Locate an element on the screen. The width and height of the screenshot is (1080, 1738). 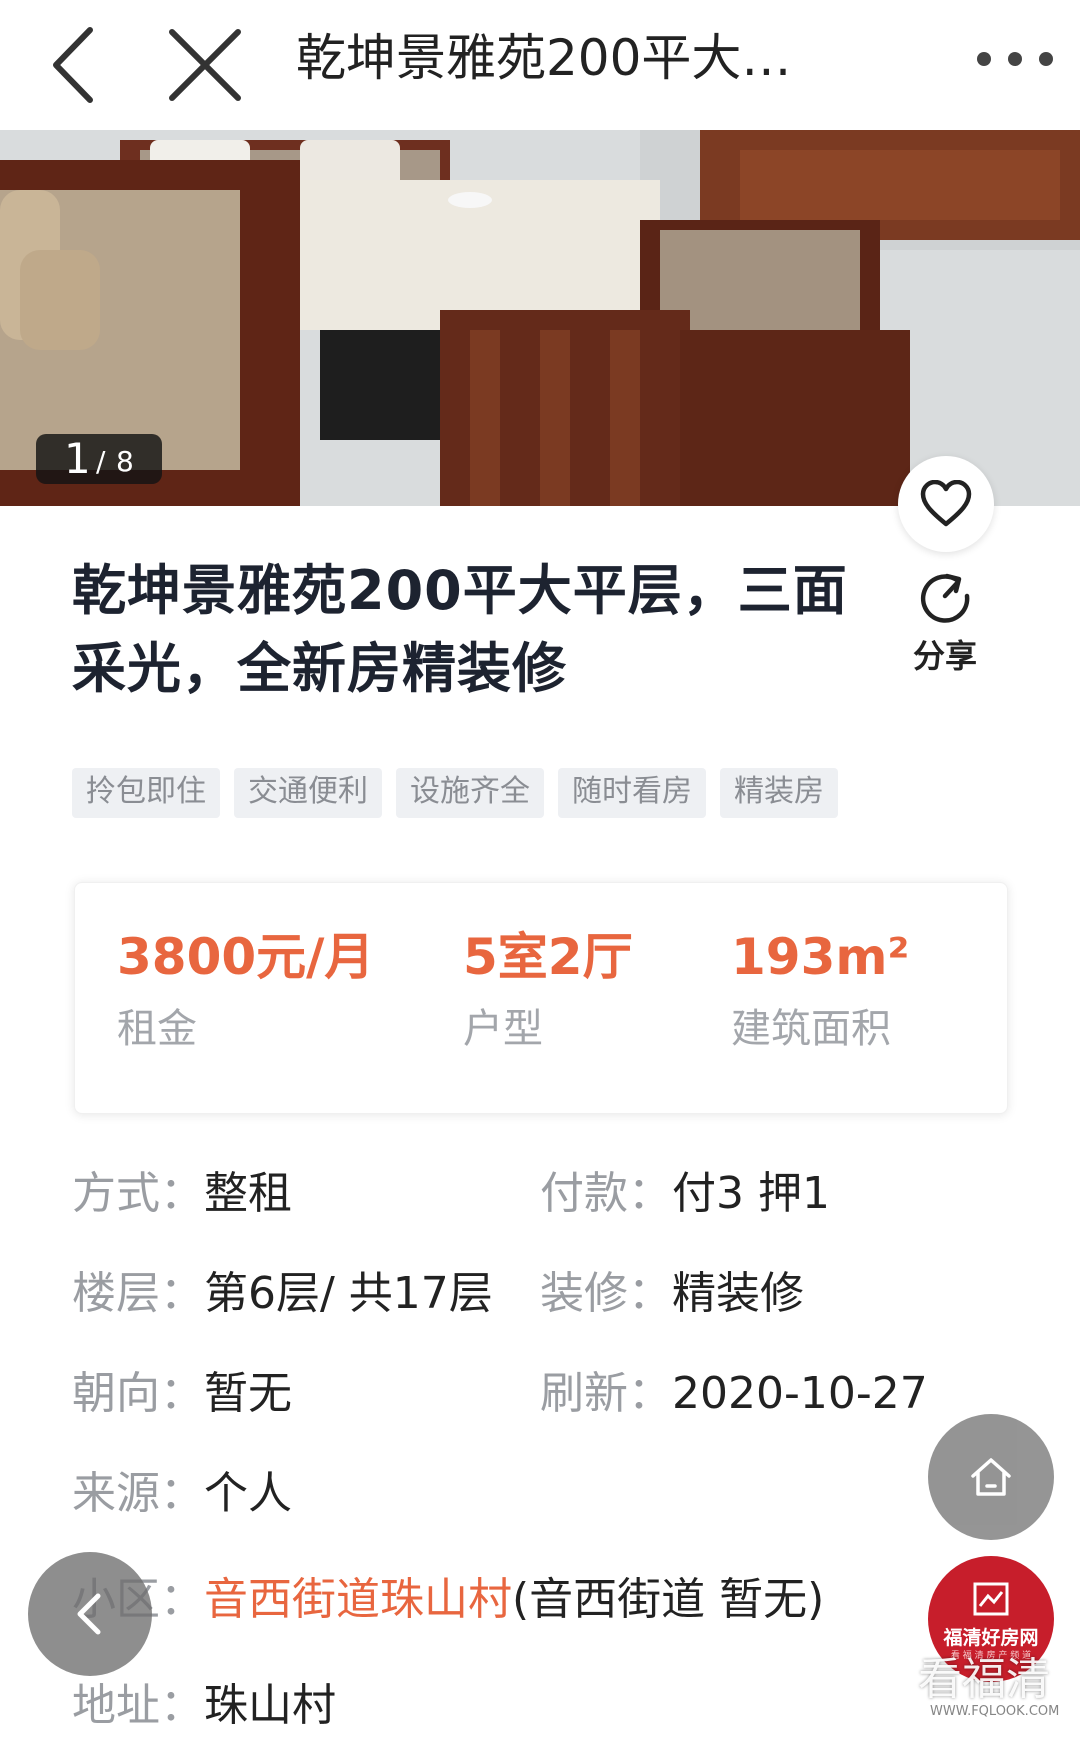
detail-orientation: 朝向：暂无 is located at coordinates (182, 1394).